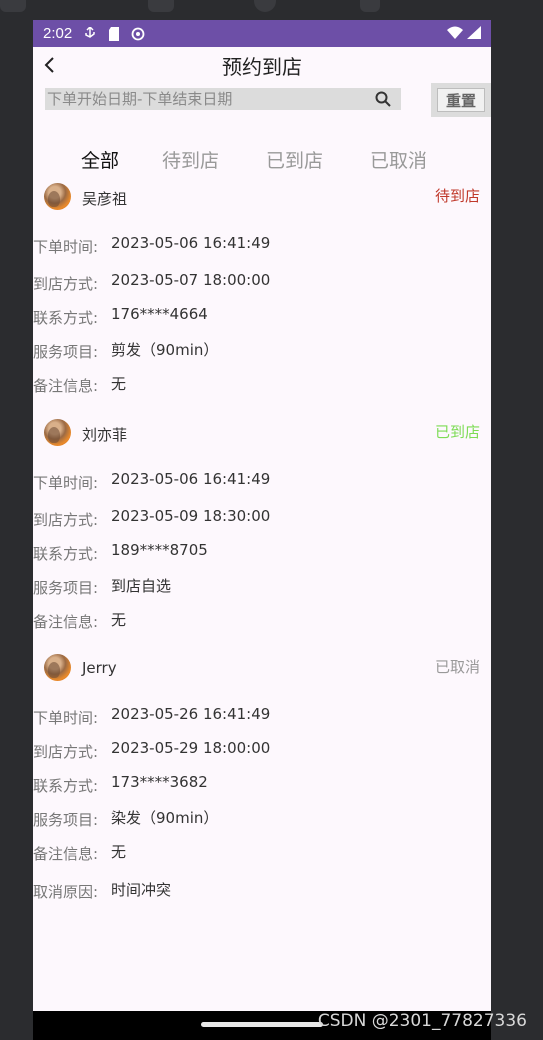 The width and height of the screenshot is (543, 1040). I want to click on order-card-header: 刘亦菲 已到店, so click(262, 433).